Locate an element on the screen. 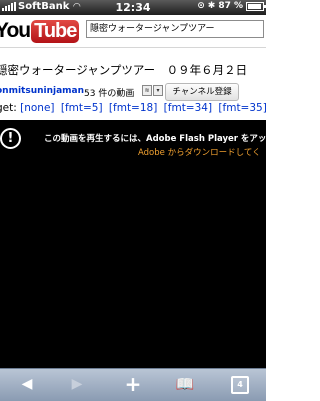 The width and height of the screenshot is (320, 401). rotation-lock-icon: ⊙ is located at coordinates (201, 6).